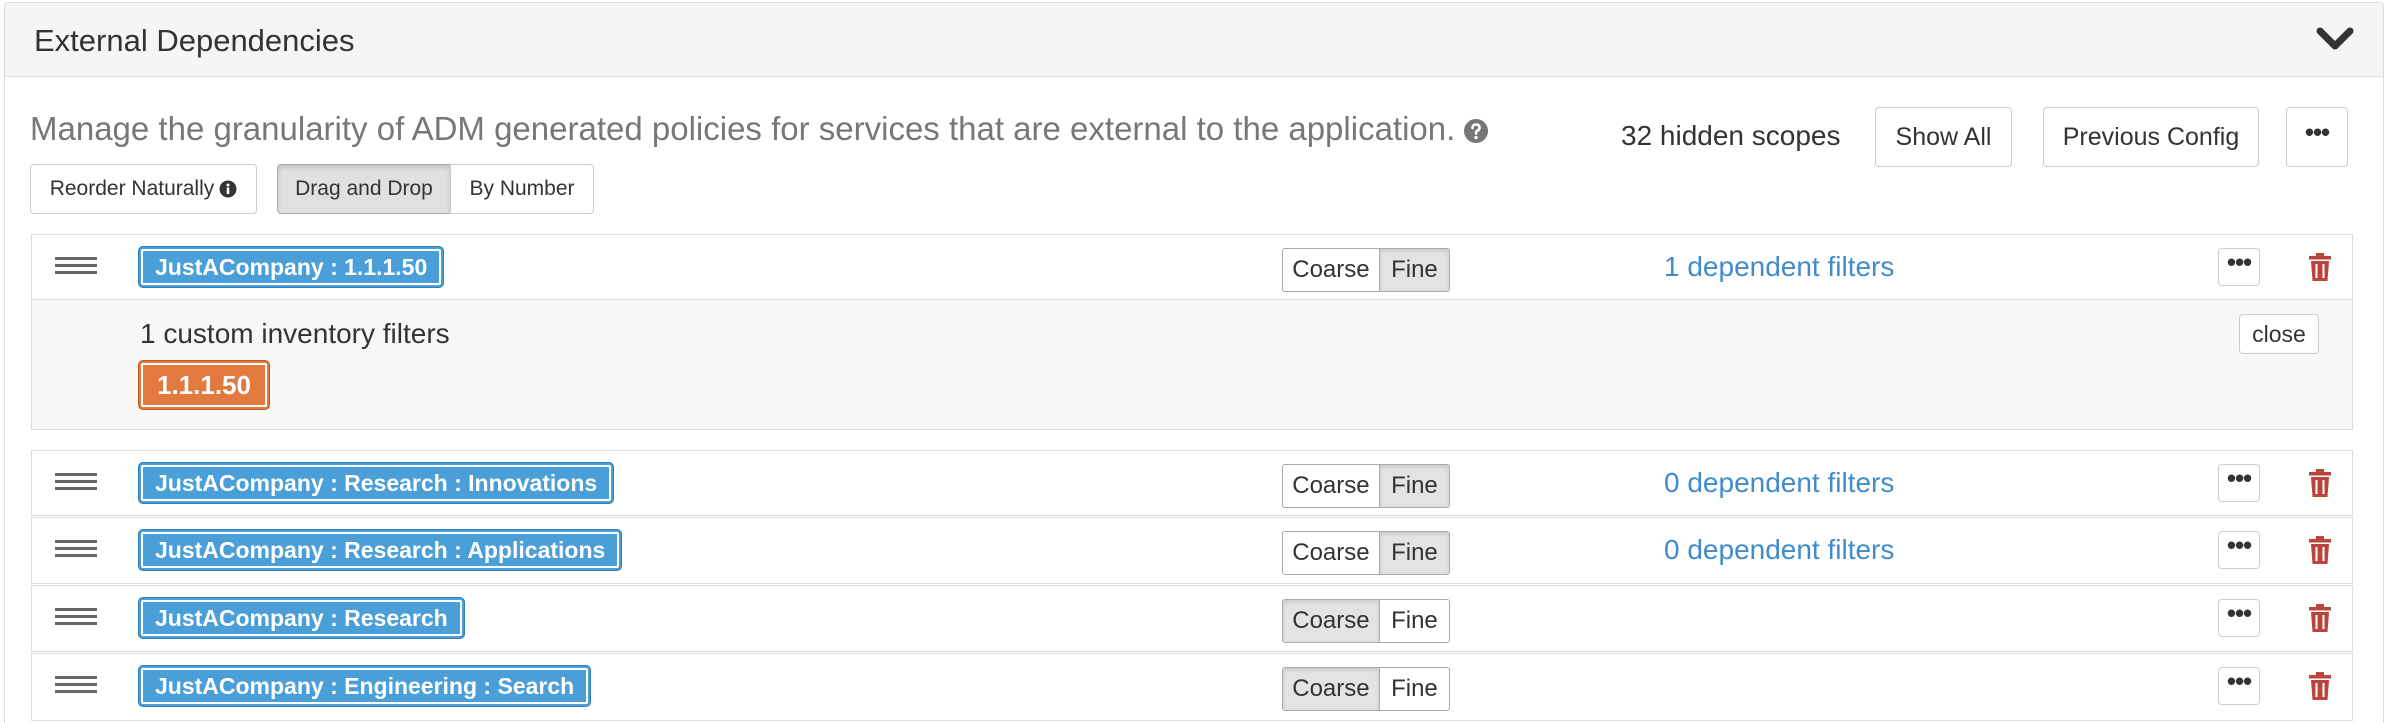 The height and width of the screenshot is (723, 2385). I want to click on more-options-button: •••, so click(2317, 137).